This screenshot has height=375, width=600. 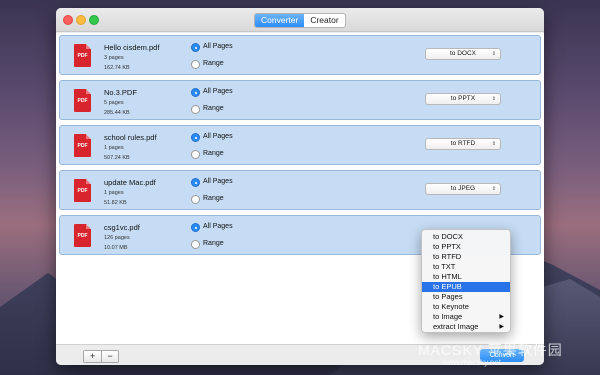 What do you see at coordinates (466, 267) in the screenshot?
I see `menu-item-to-txt: to TXT` at bounding box center [466, 267].